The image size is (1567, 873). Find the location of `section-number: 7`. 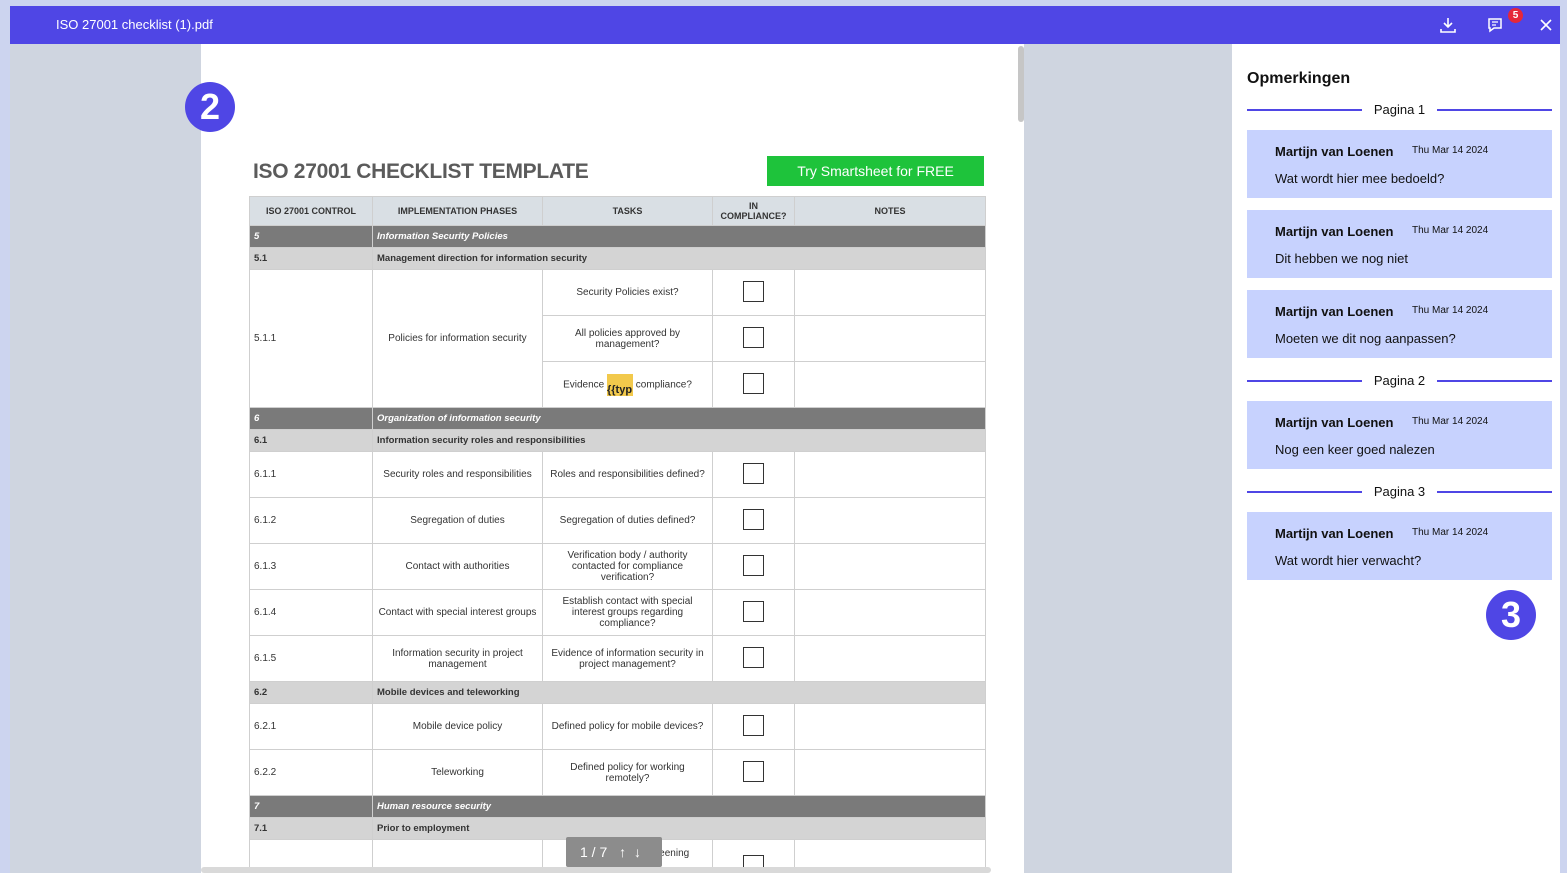

section-number: 7 is located at coordinates (311, 806).